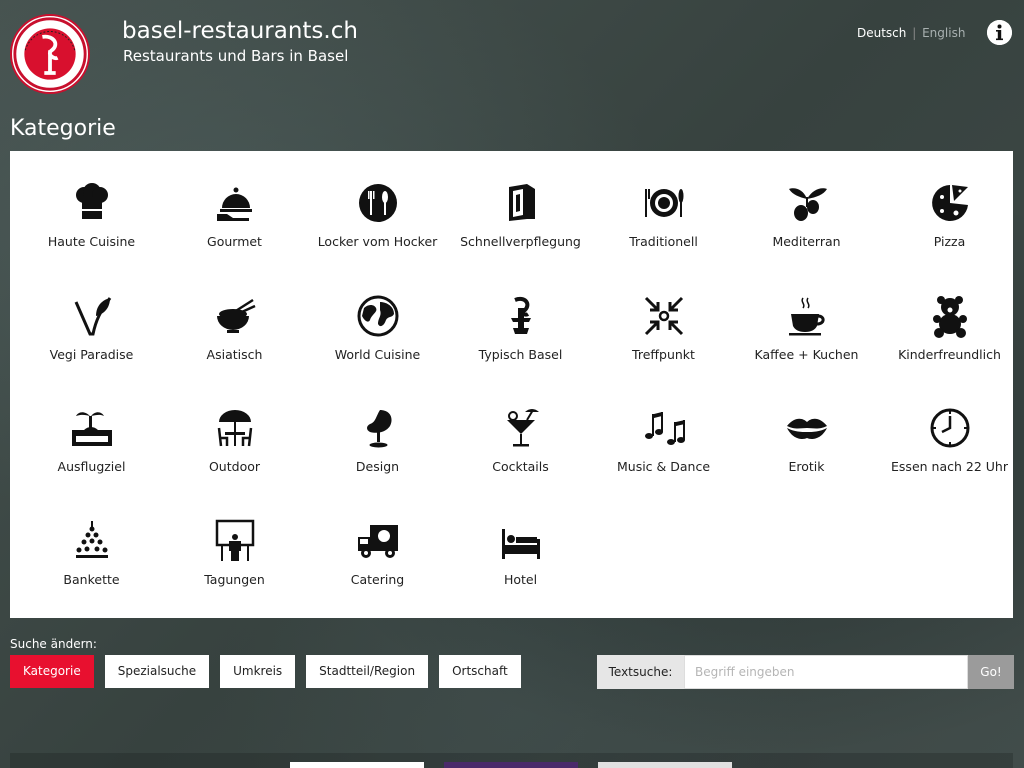 Image resolution: width=1024 pixels, height=768 pixels. I want to click on category-bankette: Bankette, so click(91, 575).